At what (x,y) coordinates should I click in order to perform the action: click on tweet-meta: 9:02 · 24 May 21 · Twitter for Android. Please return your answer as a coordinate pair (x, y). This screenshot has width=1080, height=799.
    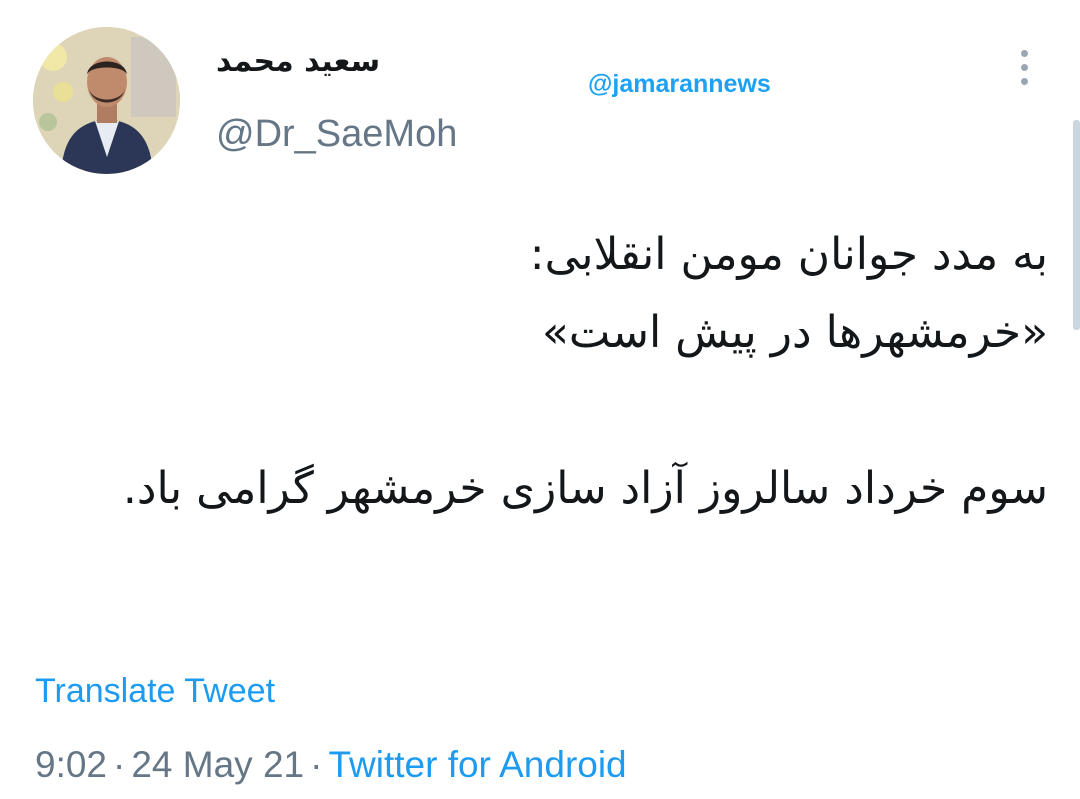
    Looking at the image, I should click on (331, 765).